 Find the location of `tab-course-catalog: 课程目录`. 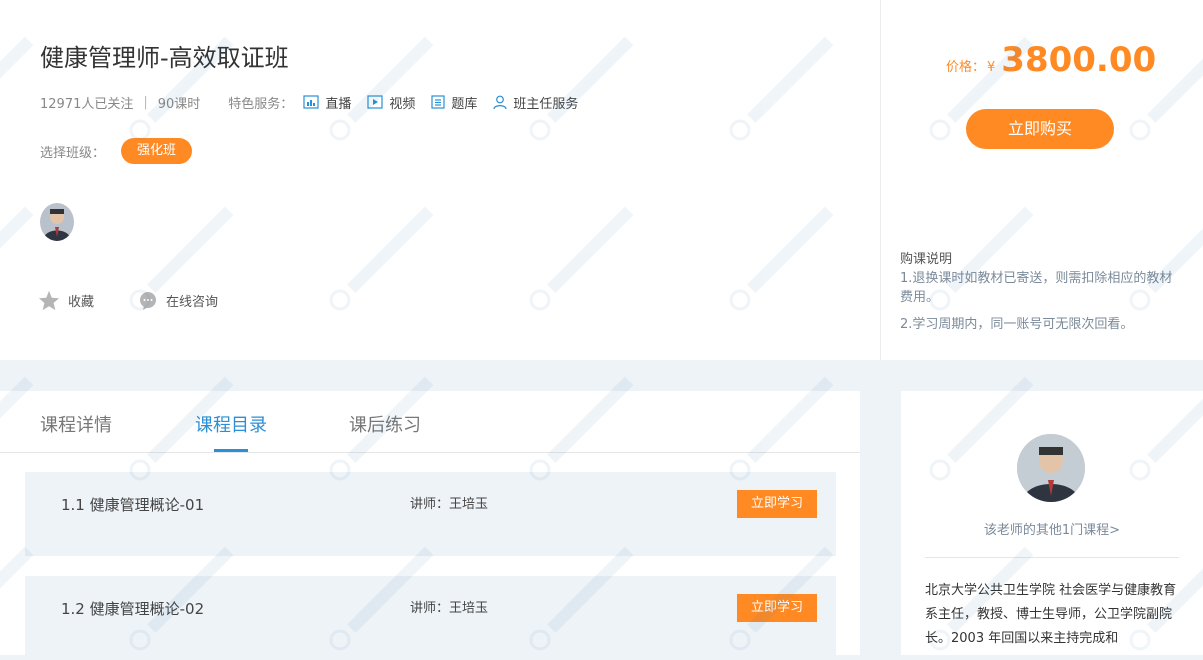

tab-course-catalog: 课程目录 is located at coordinates (231, 424).